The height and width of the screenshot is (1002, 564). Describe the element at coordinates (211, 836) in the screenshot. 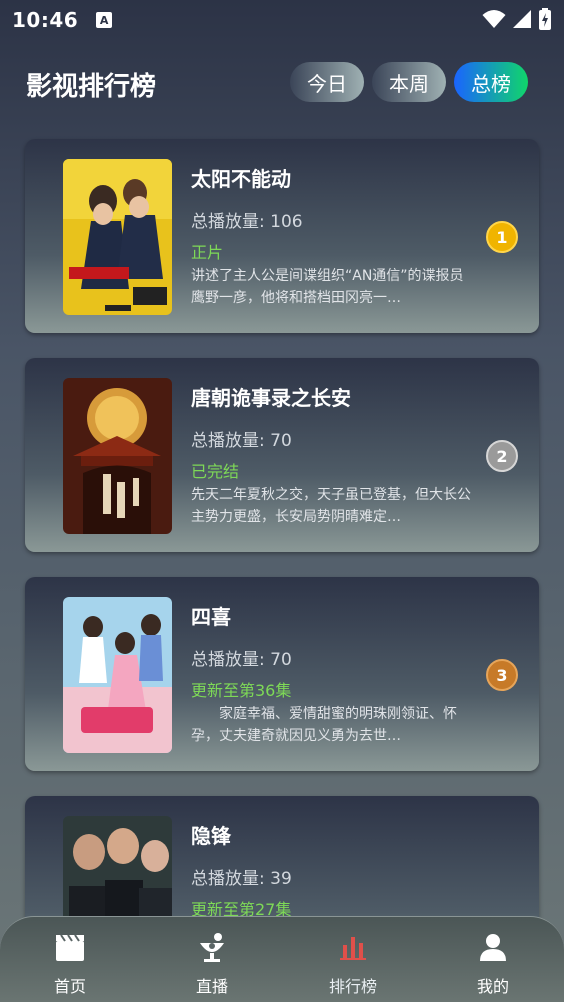

I see `card-title: 隐锋` at that location.